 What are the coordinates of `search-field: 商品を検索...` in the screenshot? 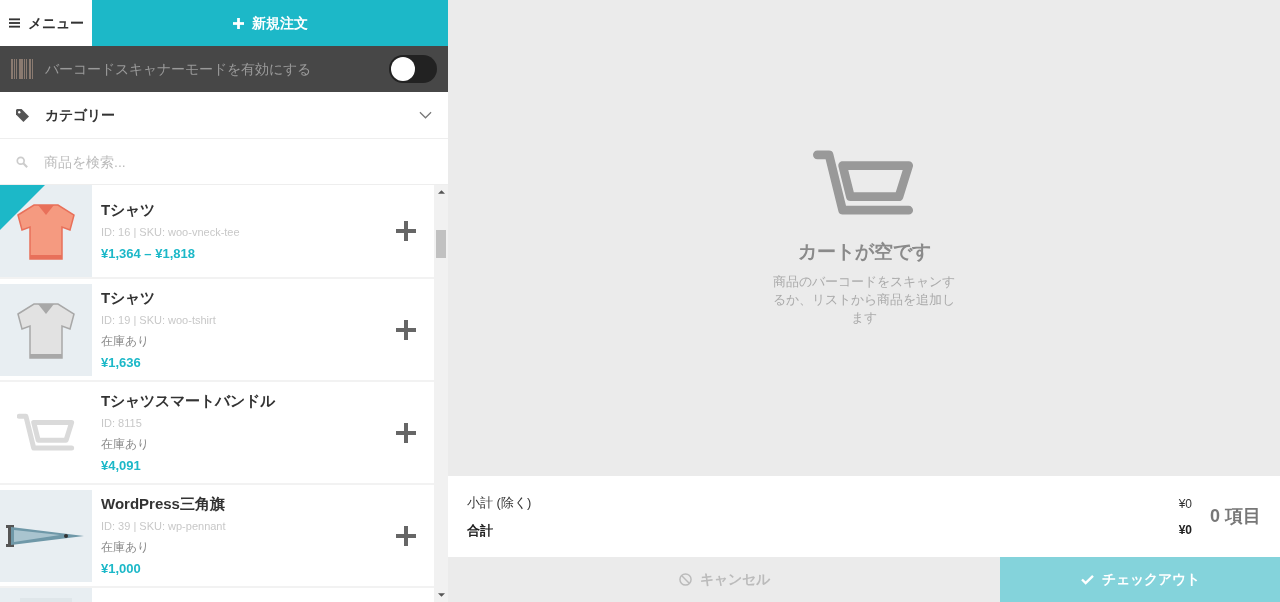 It's located at (238, 161).